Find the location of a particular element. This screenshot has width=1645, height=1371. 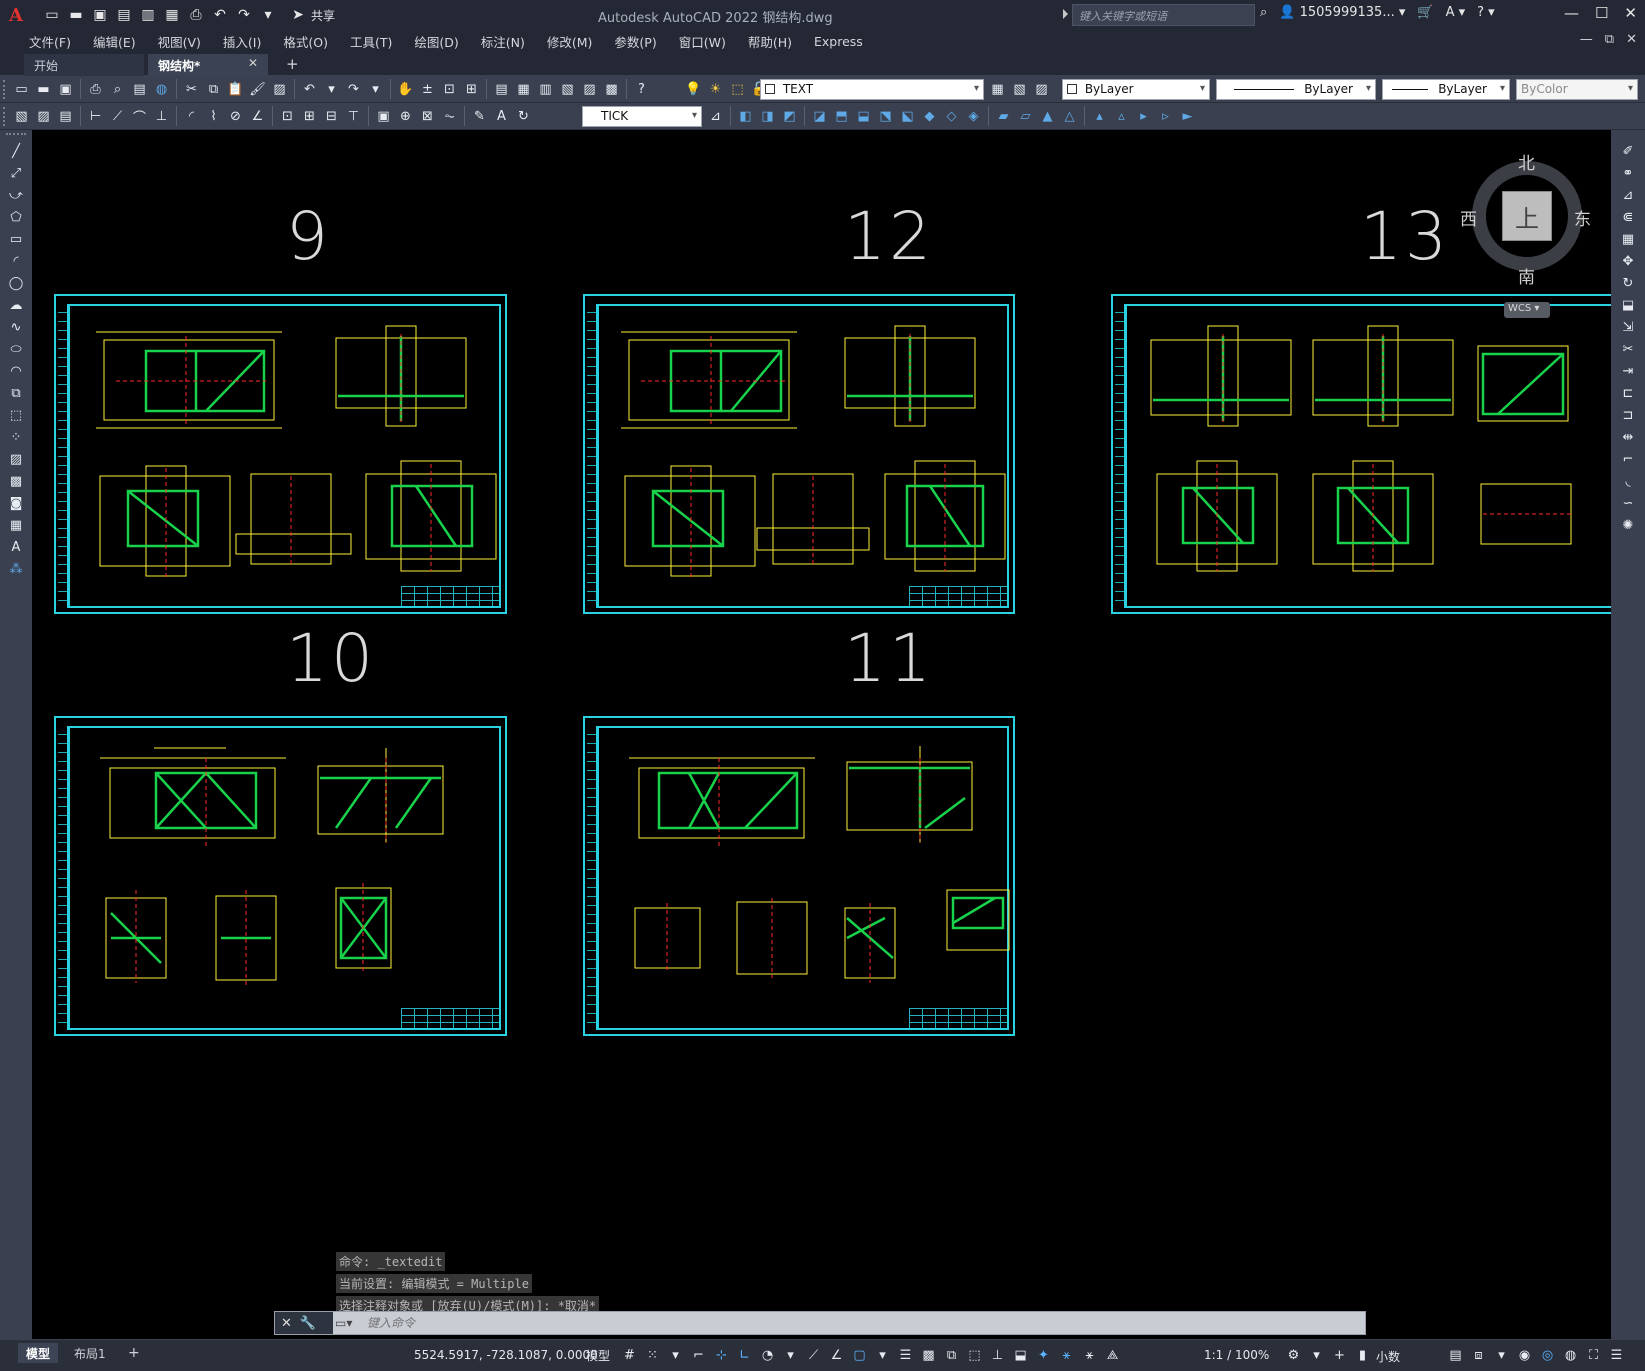

blend-curves-icon: ∽ is located at coordinates (1628, 503).